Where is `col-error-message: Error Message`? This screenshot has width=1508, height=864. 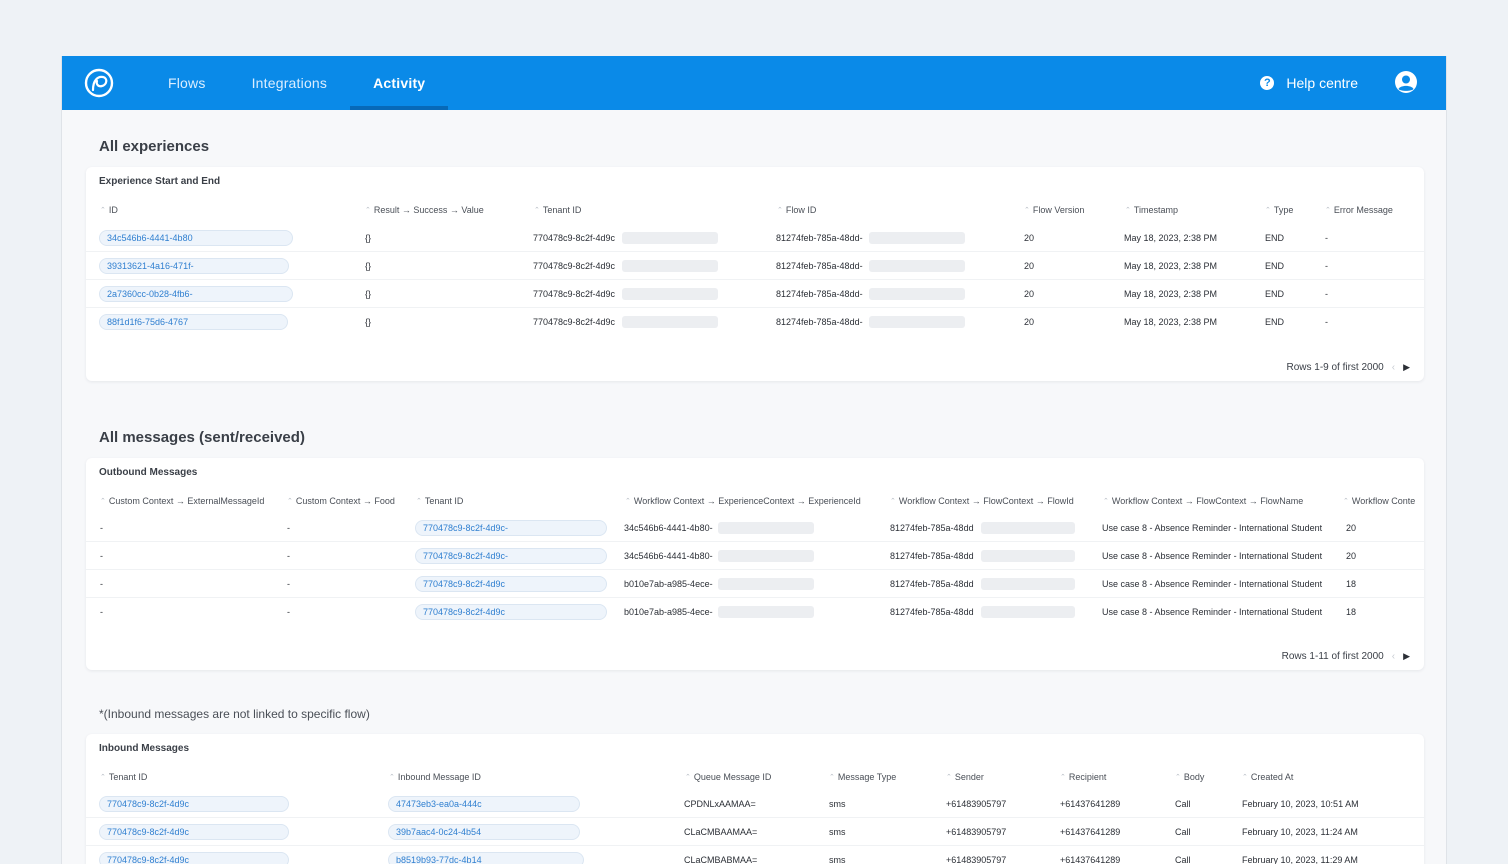 col-error-message: Error Message is located at coordinates (1359, 210).